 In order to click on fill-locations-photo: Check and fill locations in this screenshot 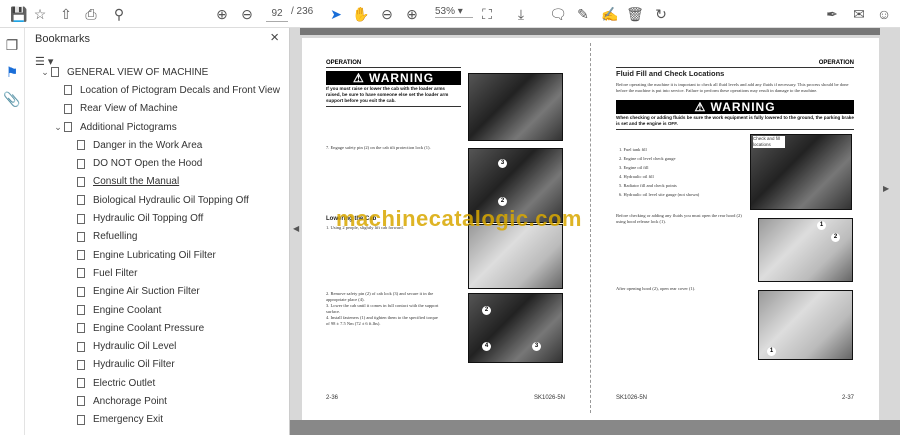, I will do `click(801, 172)`.